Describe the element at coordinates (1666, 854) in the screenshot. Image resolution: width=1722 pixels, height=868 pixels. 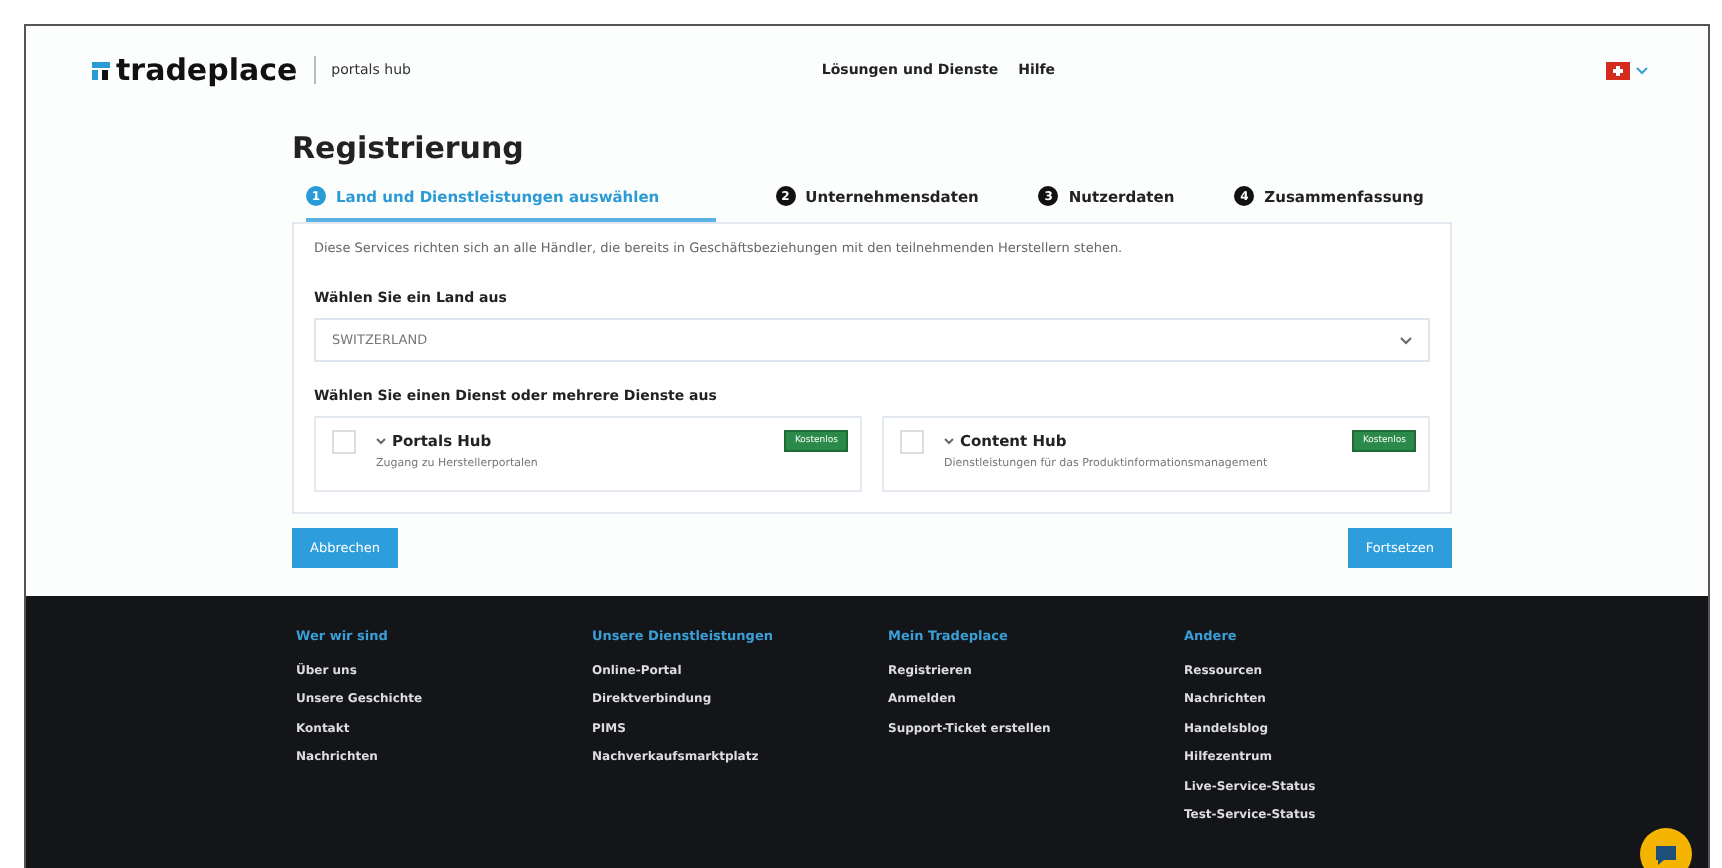
I see `chat-bubble-icon` at that location.